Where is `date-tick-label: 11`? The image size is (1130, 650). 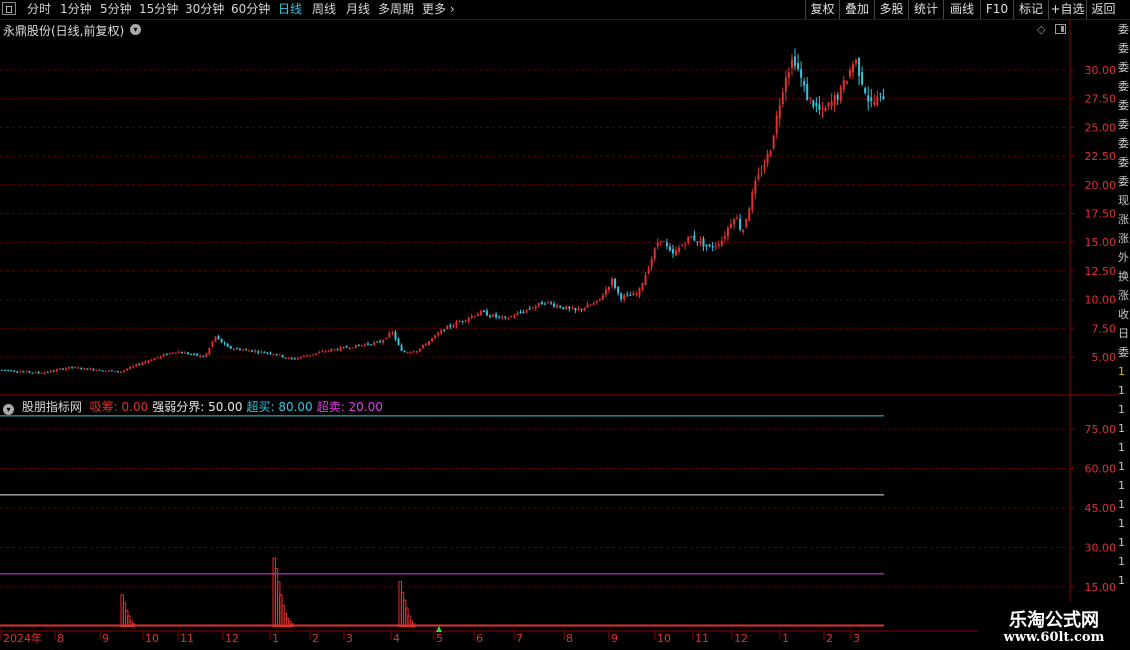
date-tick-label: 11 is located at coordinates (702, 638).